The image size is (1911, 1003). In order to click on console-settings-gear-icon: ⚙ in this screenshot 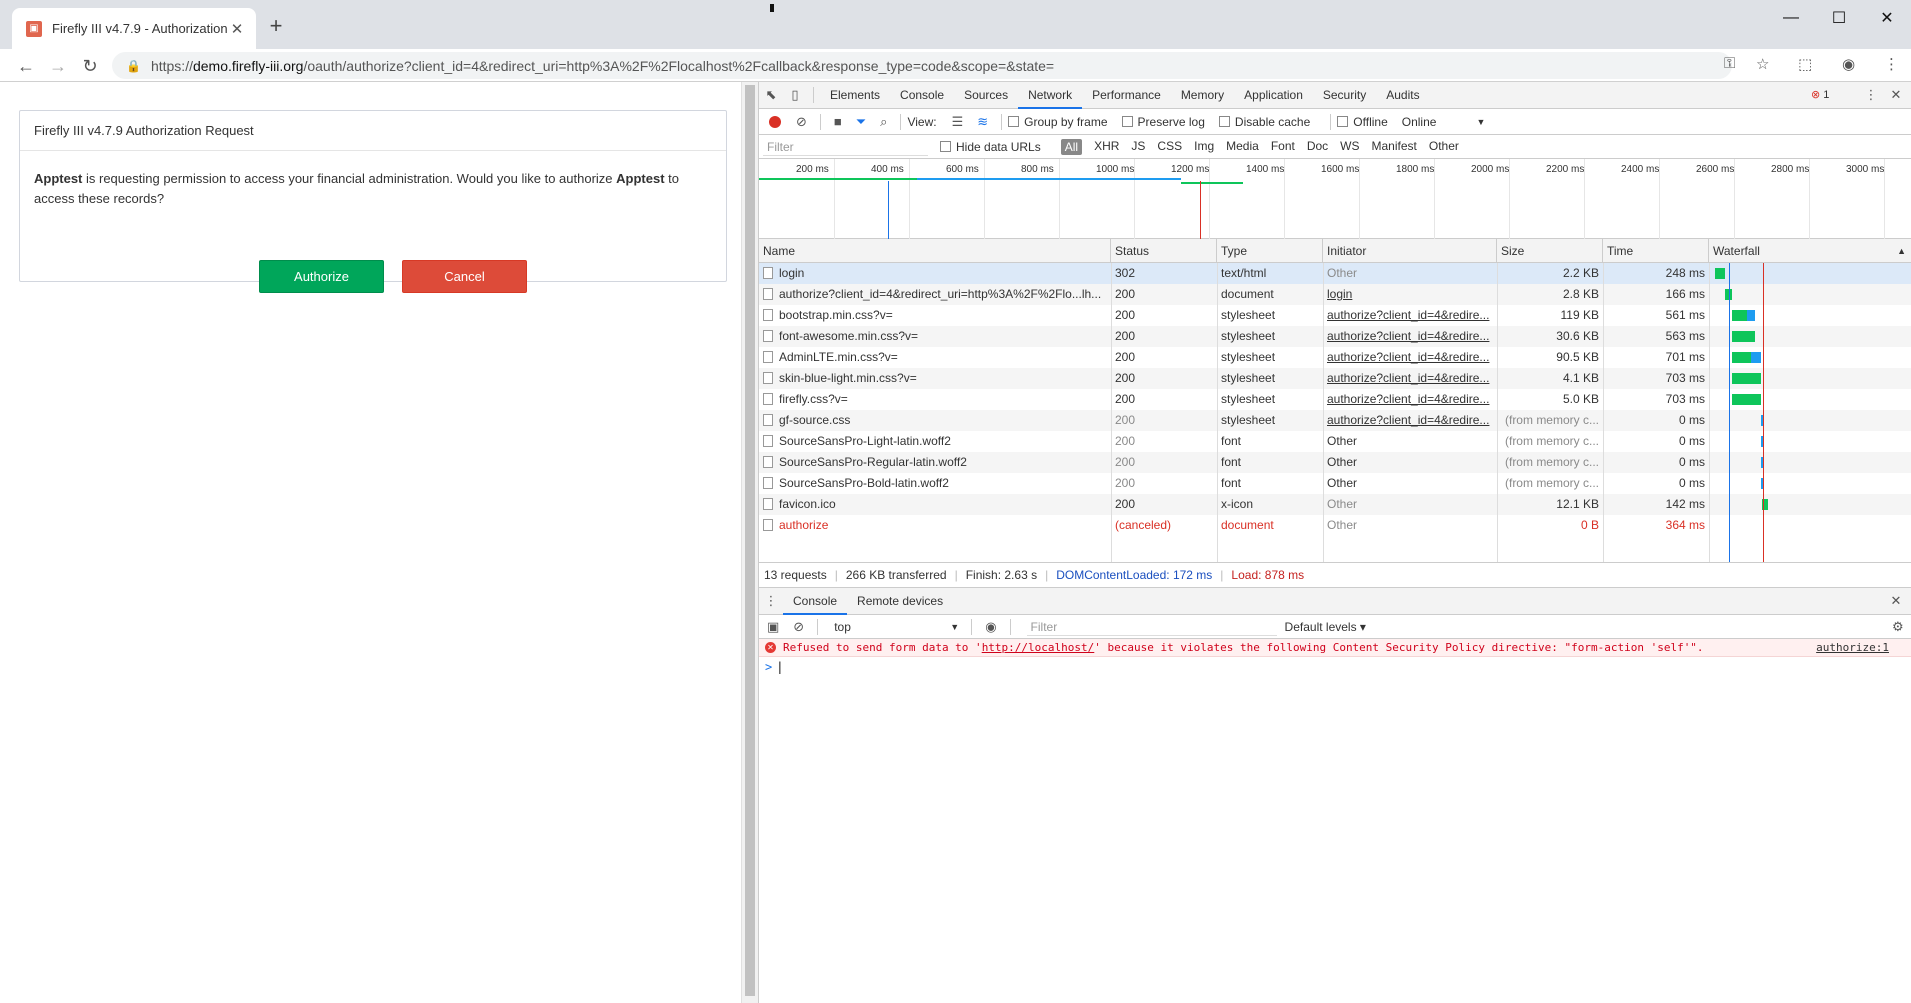, I will do `click(1898, 627)`.